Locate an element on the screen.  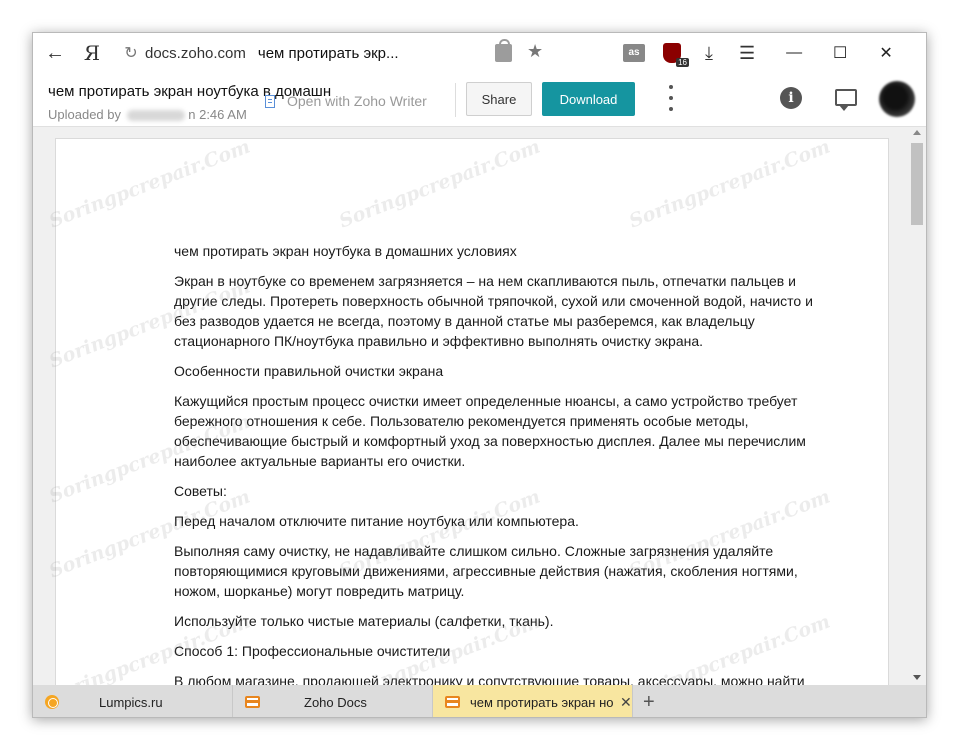
back-arrow-icon: ← is located at coordinates (55, 53).